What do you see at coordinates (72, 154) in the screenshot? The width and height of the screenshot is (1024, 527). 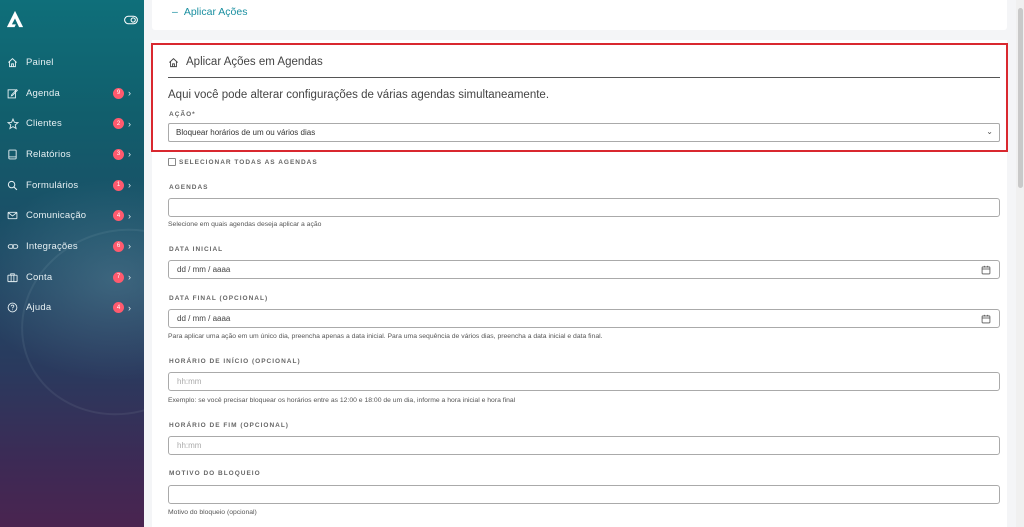 I see `sidebar-item-relatorios: Relatórios 3 ›` at bounding box center [72, 154].